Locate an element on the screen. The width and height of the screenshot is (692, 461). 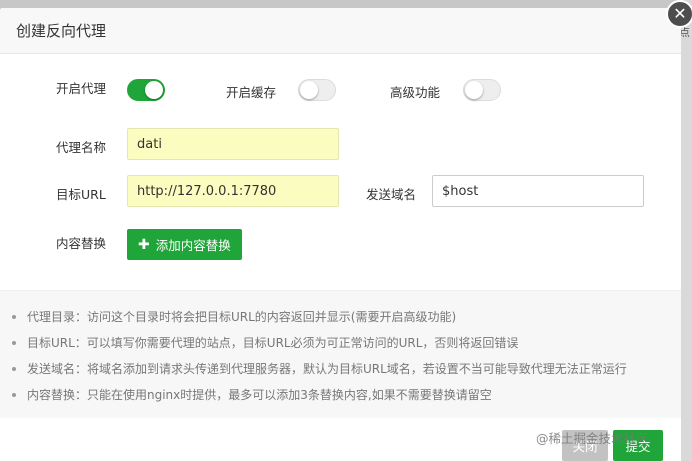
proxy-enable-toggle is located at coordinates (146, 90).